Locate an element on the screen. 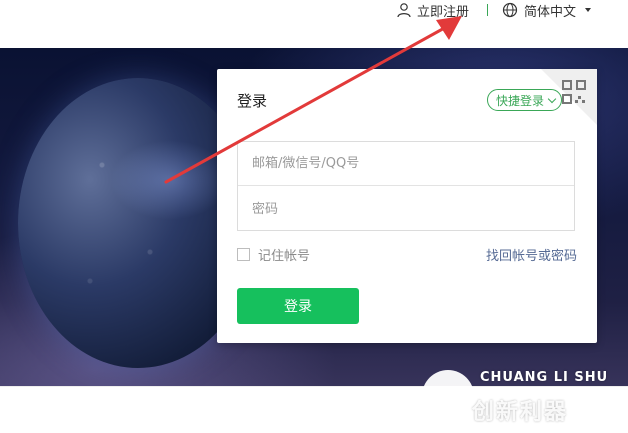 This screenshot has width=628, height=433. remember-checkbox is located at coordinates (243, 254).